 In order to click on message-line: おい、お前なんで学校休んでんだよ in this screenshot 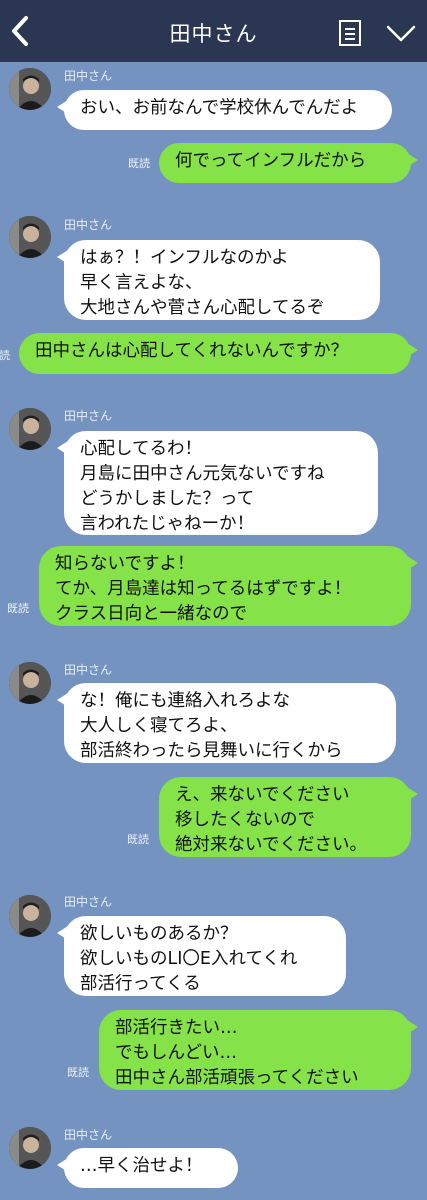, I will do `click(219, 108)`.